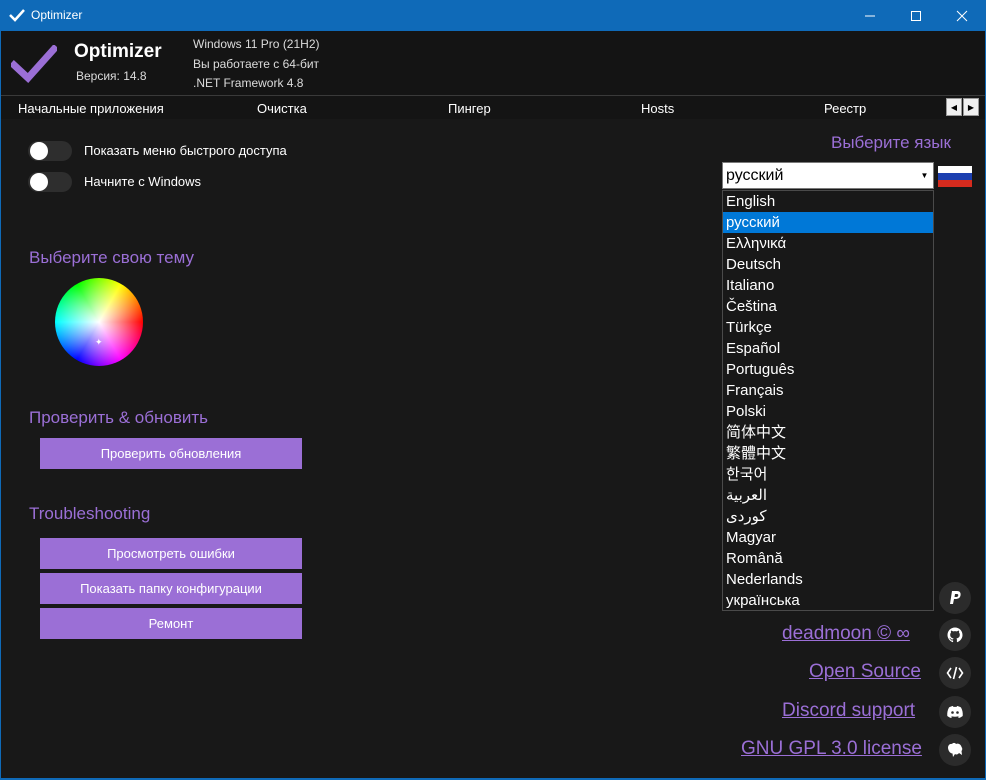 The width and height of the screenshot is (986, 780). What do you see at coordinates (828, 579) in the screenshot?
I see `language-option: Nederlands` at bounding box center [828, 579].